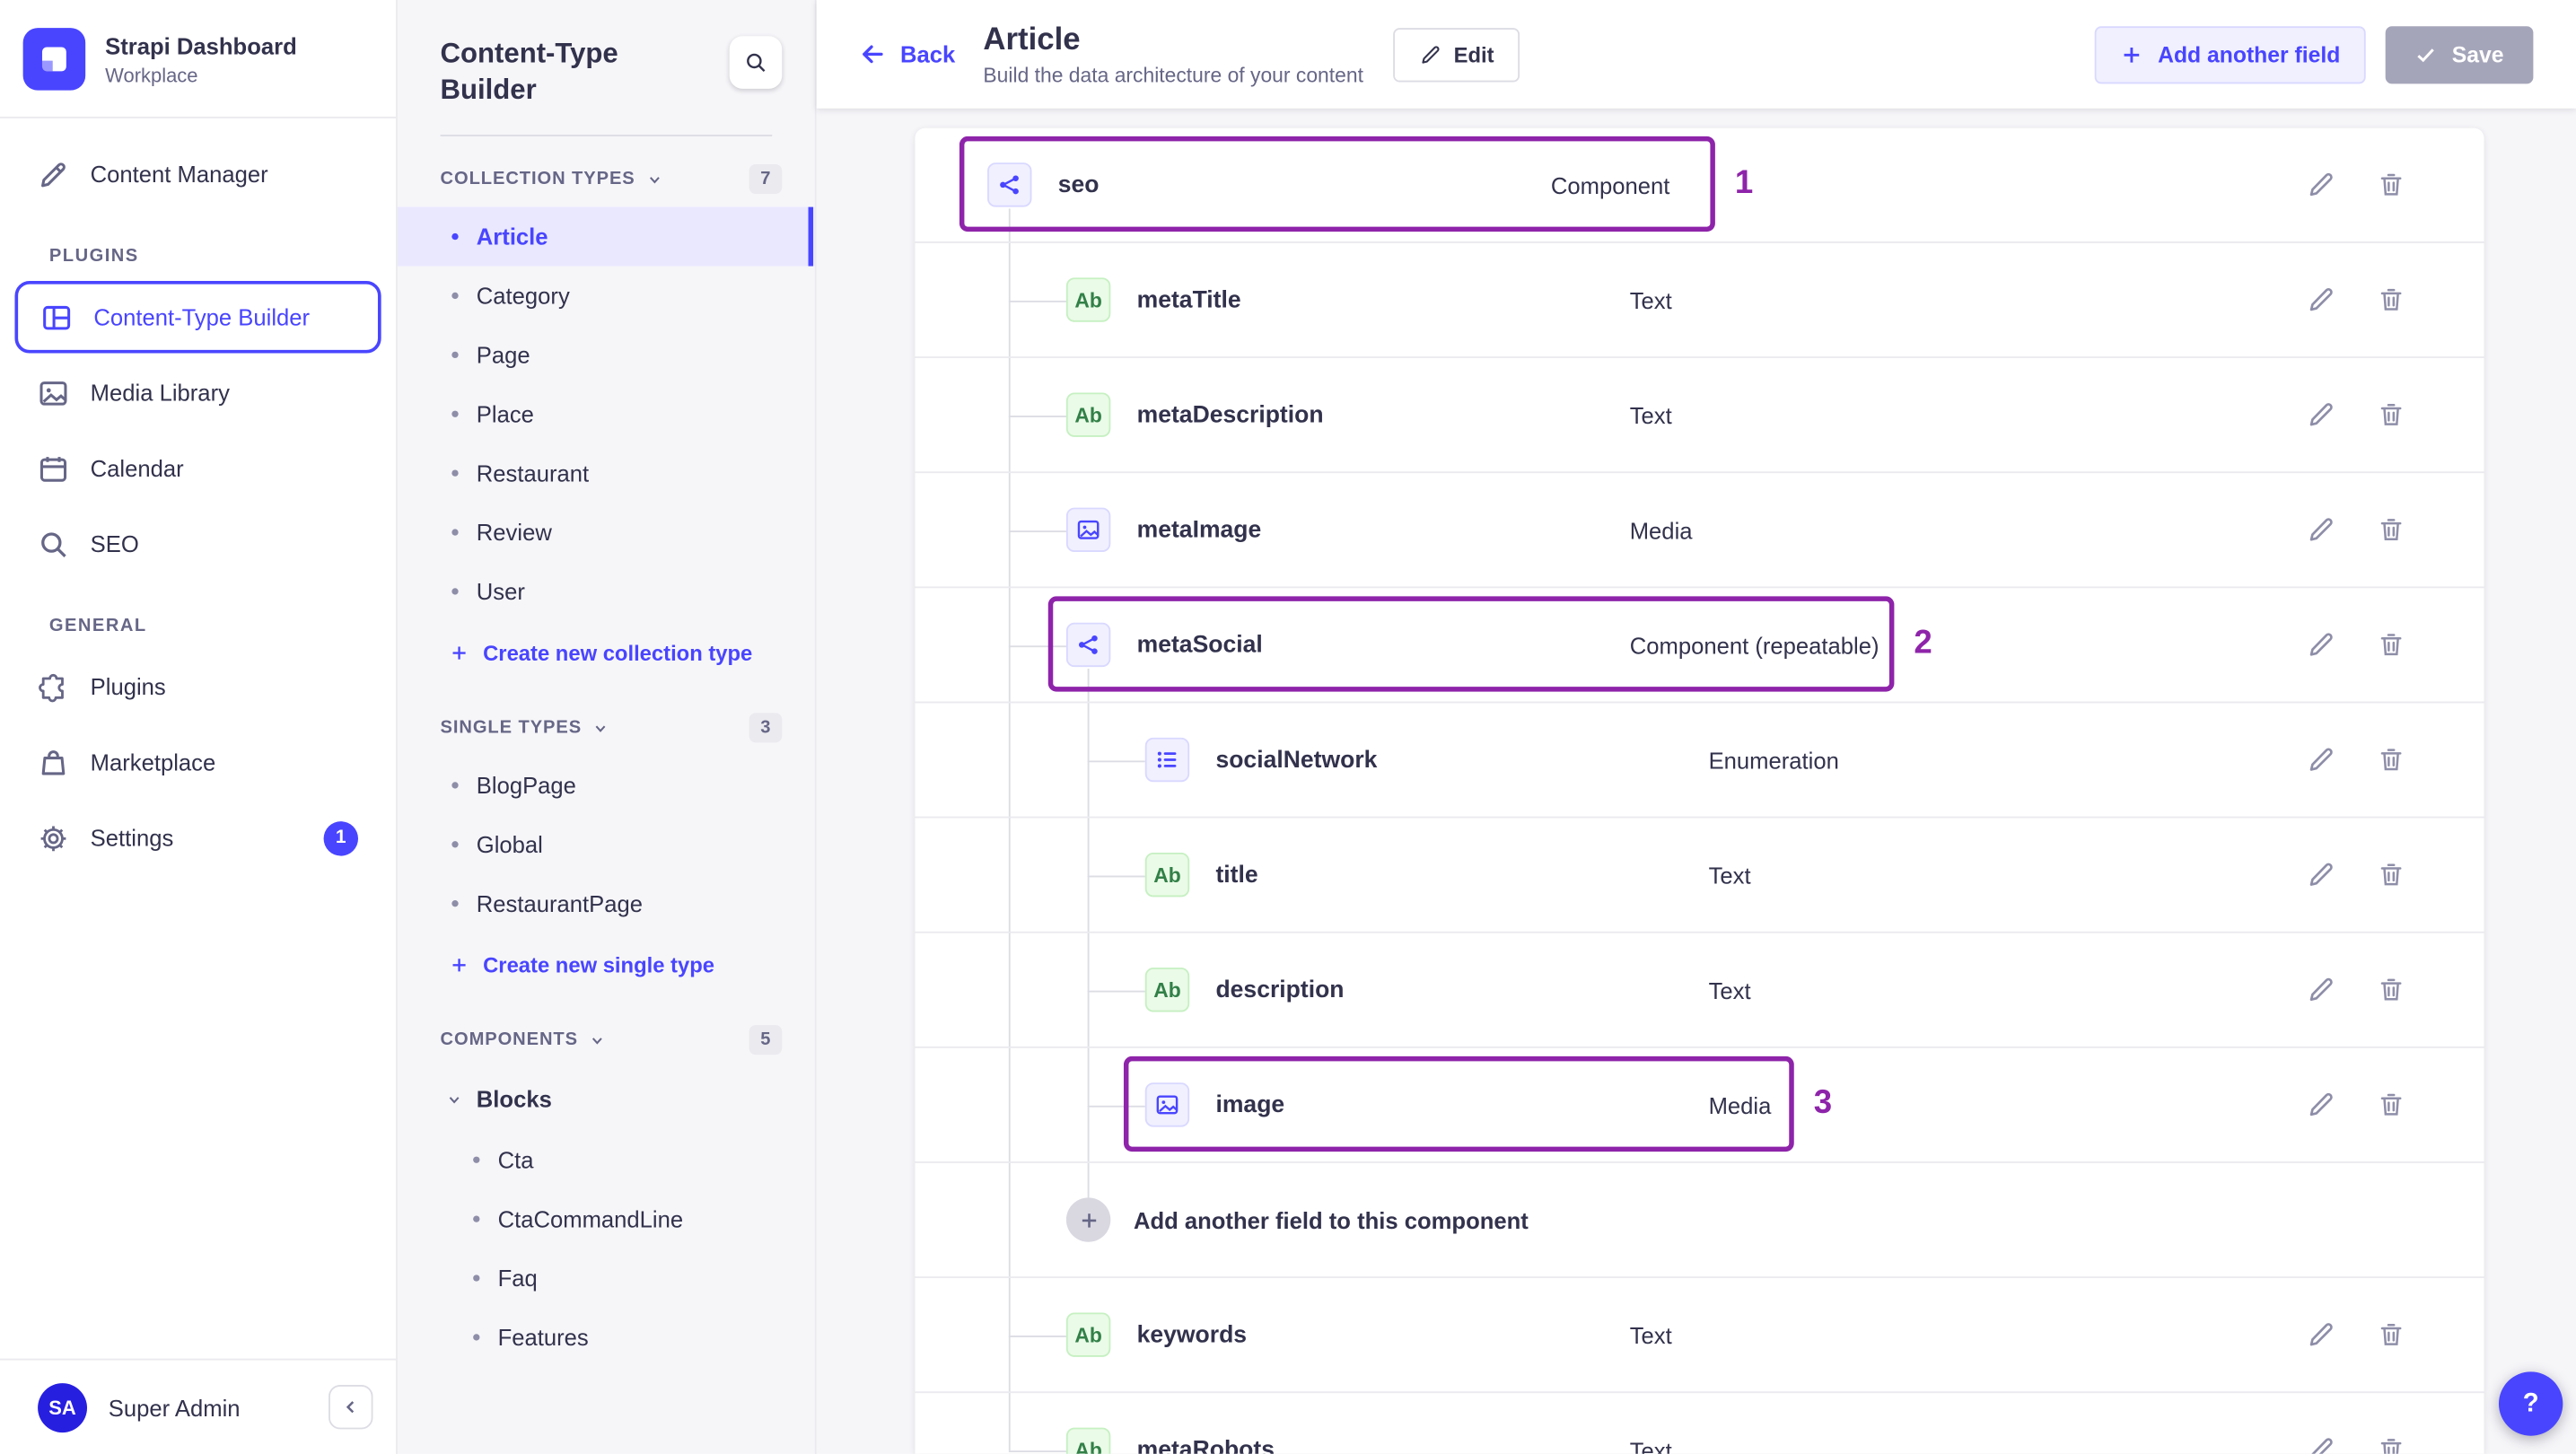 The width and height of the screenshot is (2576, 1454). Describe the element at coordinates (2231, 54) in the screenshot. I see `add-another-field-button: Add another field` at that location.